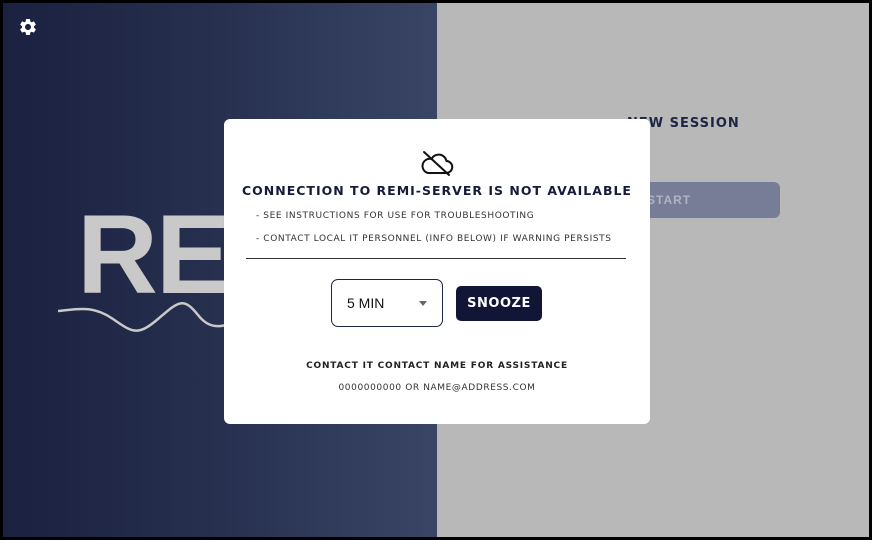  I want to click on contact-info: 0000000000 OR NAME@ADDRESS.COM, so click(437, 388).